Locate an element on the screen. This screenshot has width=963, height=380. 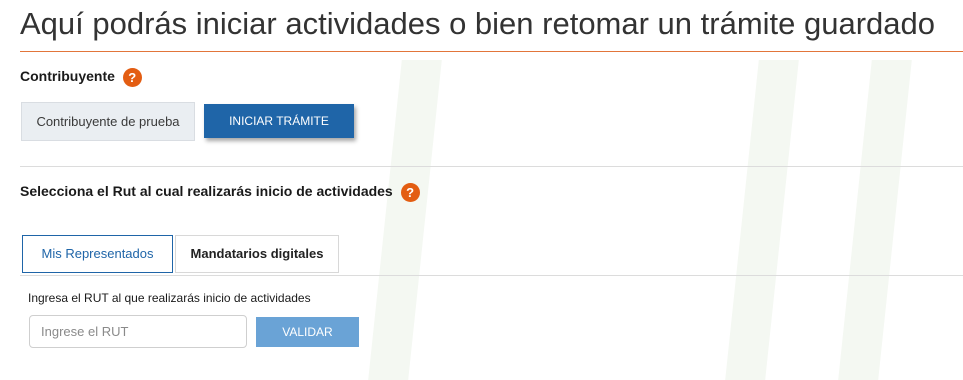
tab-mandatarios-digitales: Mandatarios digitales is located at coordinates (257, 254).